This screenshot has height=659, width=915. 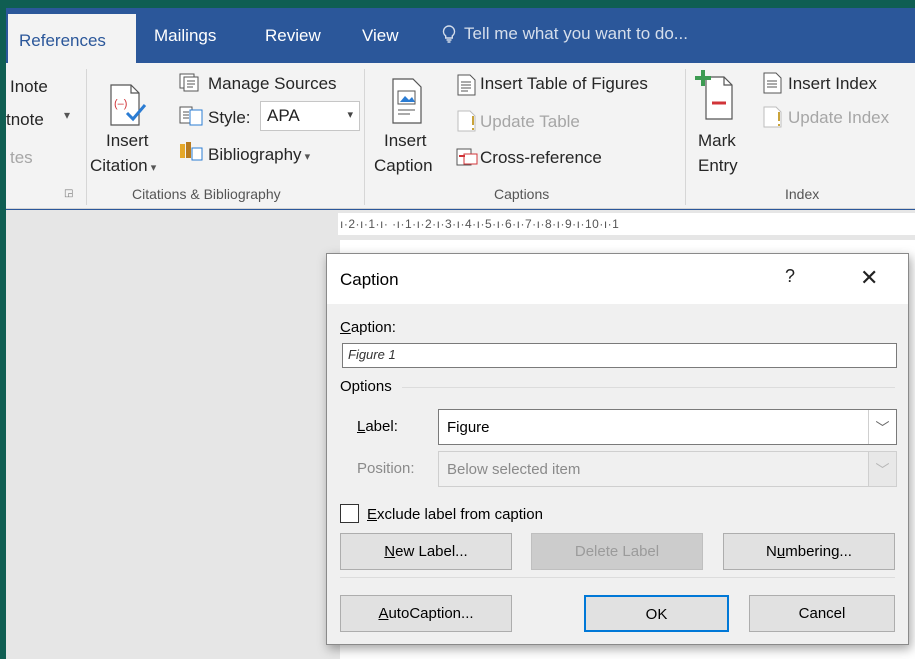 I want to click on cross-reference-button: Cross-reference, so click(x=541, y=158).